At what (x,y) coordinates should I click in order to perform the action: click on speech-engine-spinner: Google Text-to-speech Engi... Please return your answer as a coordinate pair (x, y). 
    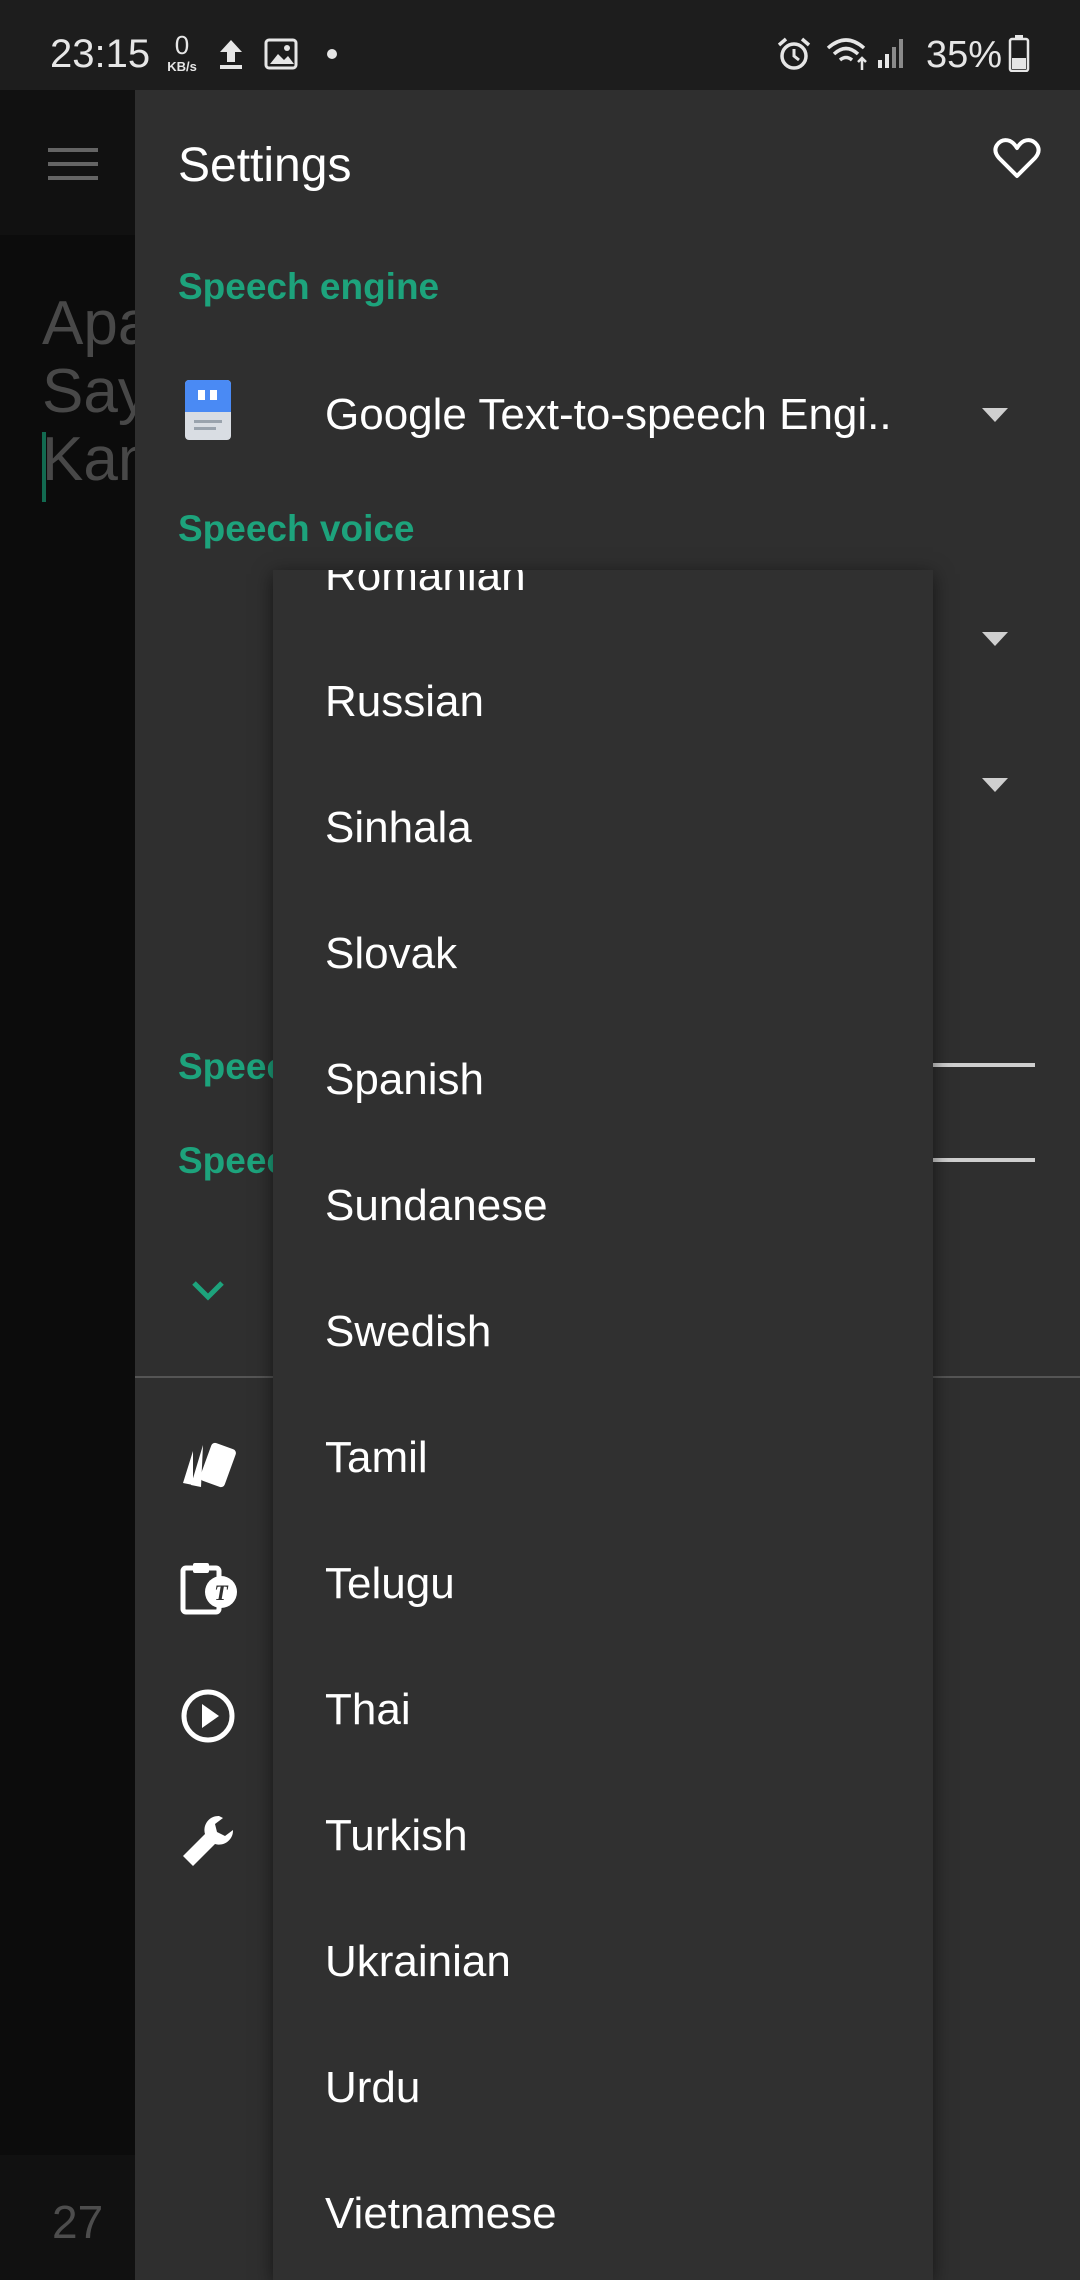
    Looking at the image, I should click on (607, 420).